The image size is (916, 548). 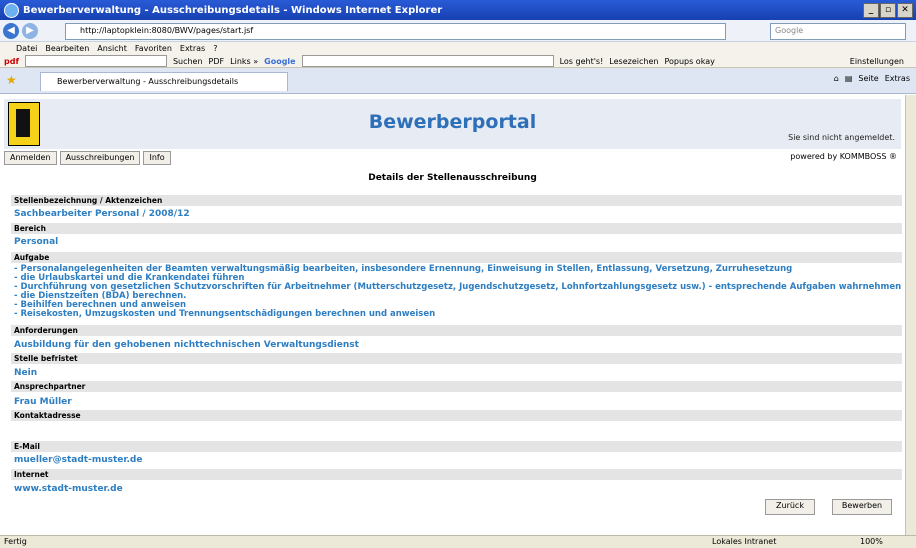 What do you see at coordinates (11, 61) in the screenshot?
I see `pdf-logo-icon: pdf` at bounding box center [11, 61].